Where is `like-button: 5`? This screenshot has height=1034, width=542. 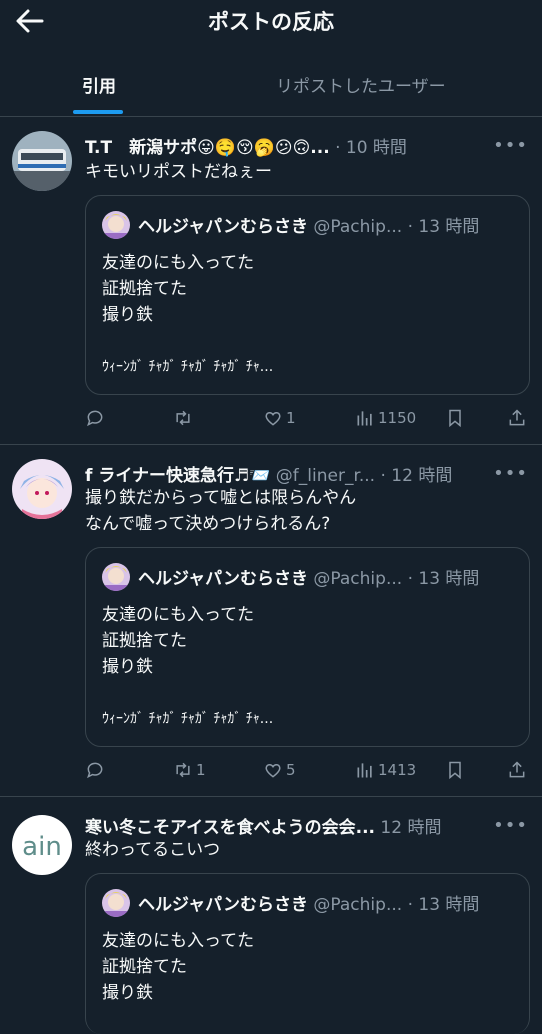
like-button: 5 is located at coordinates (279, 770).